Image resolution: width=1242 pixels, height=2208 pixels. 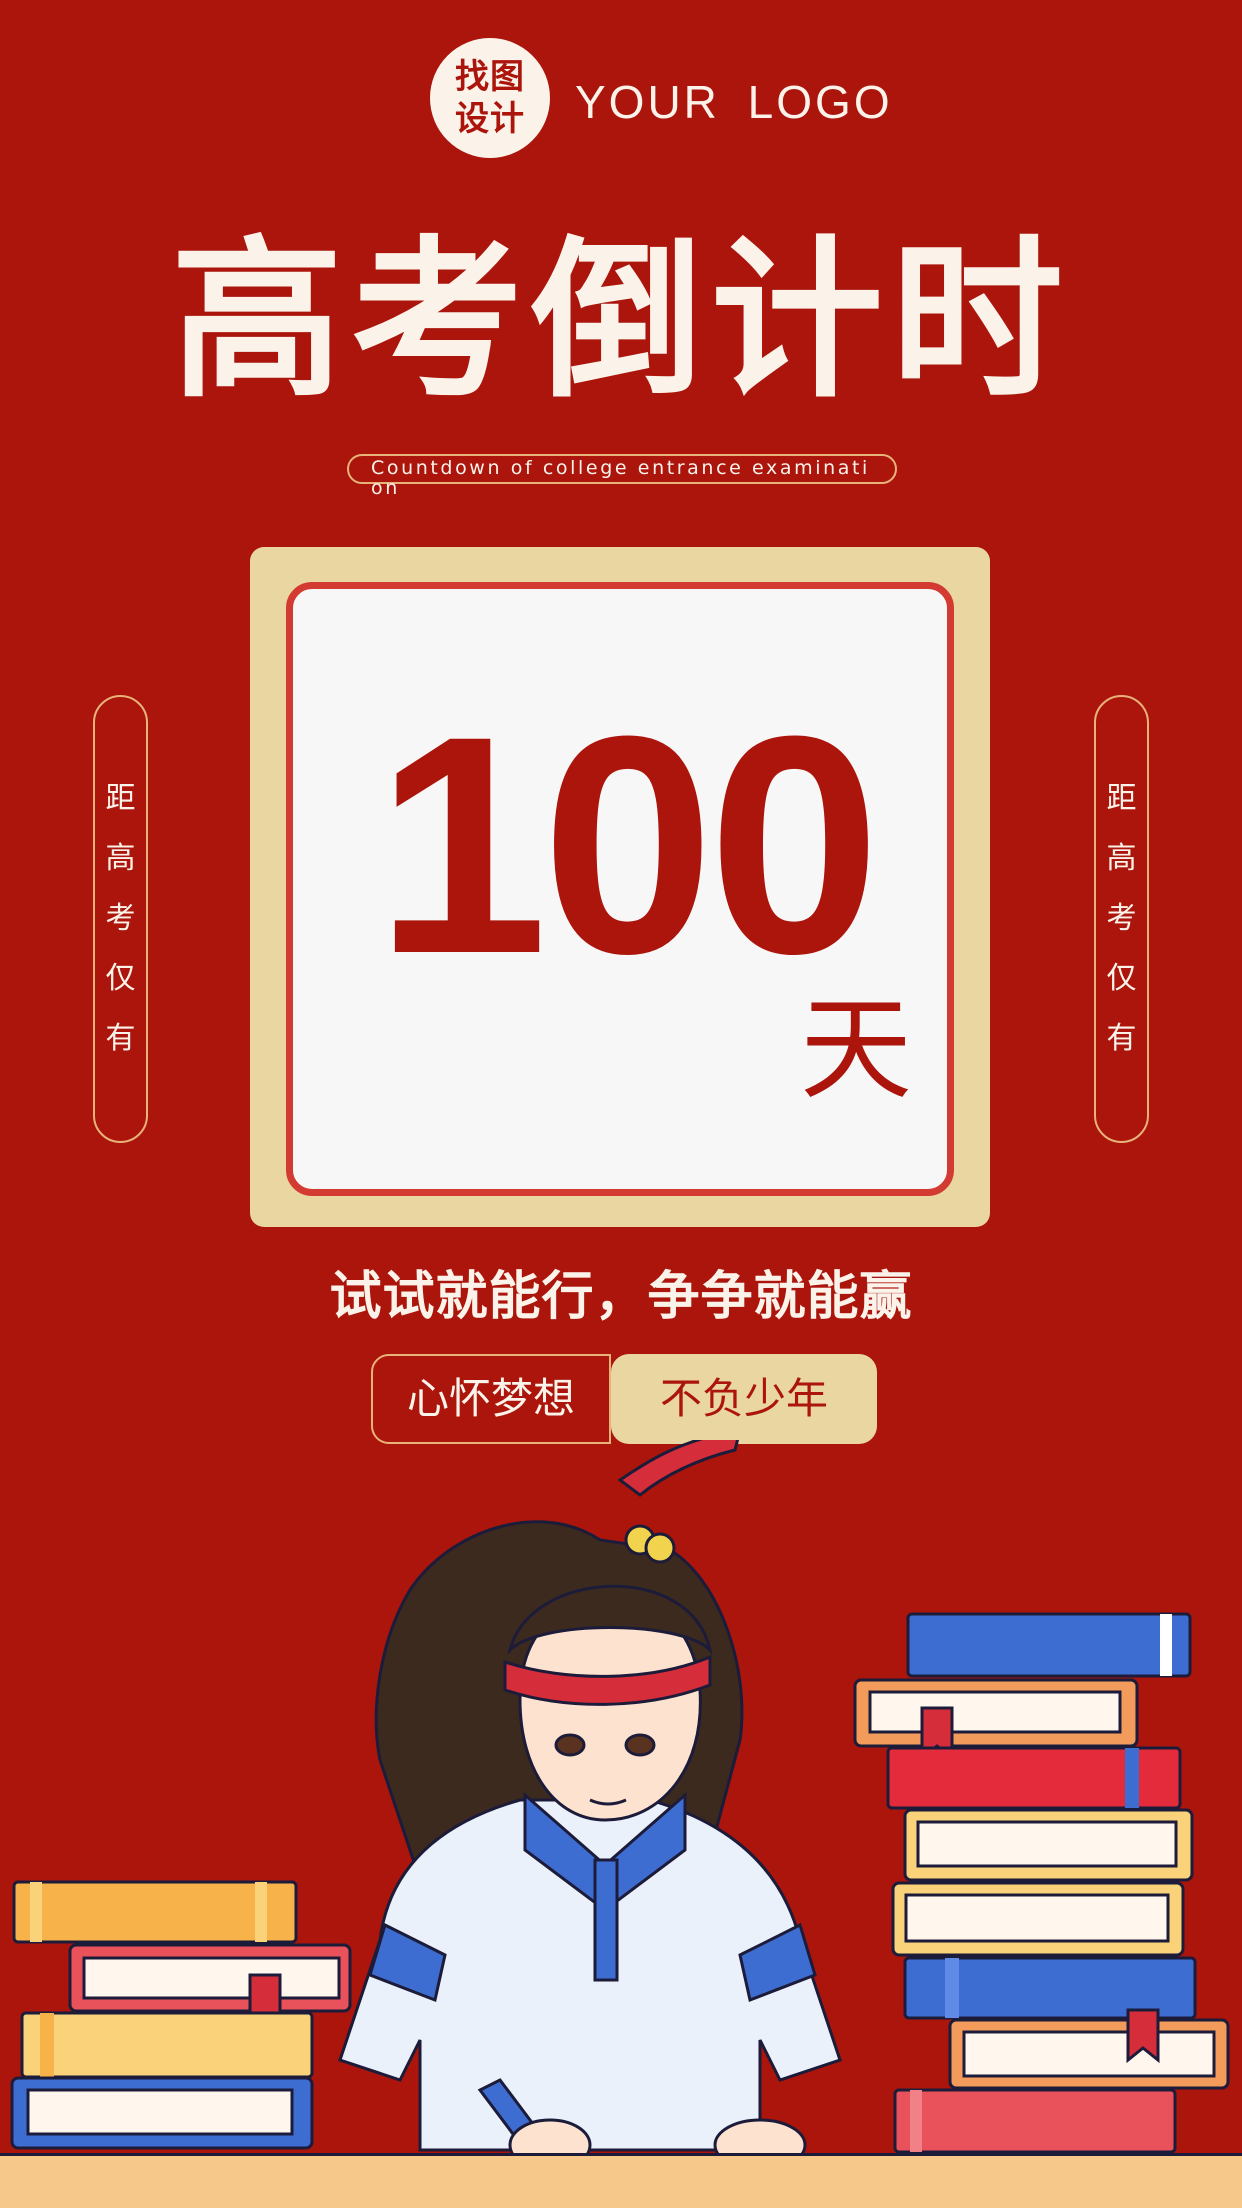 I want to click on logo-text: YOUR LOGO, so click(x=734, y=102).